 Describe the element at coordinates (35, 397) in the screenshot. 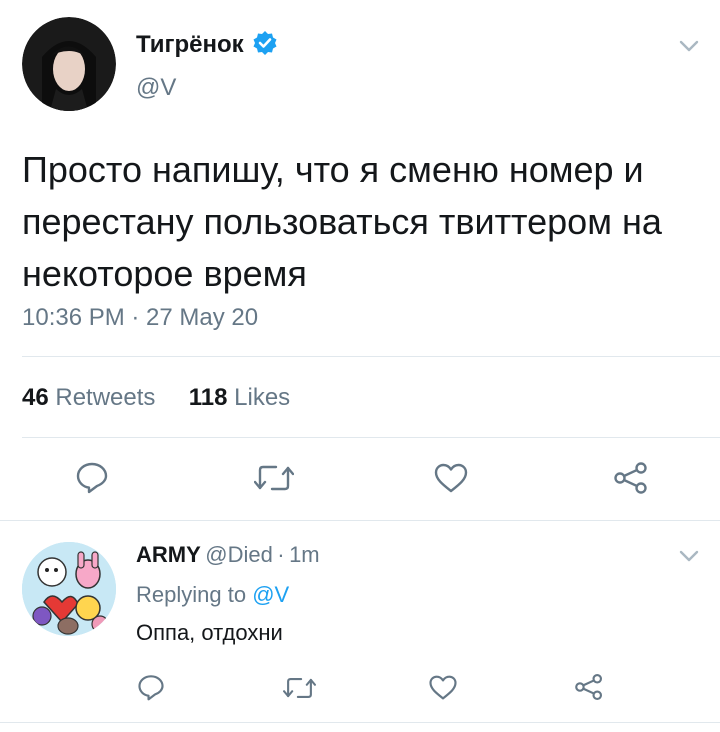

I see `retweets-count: 46` at that location.